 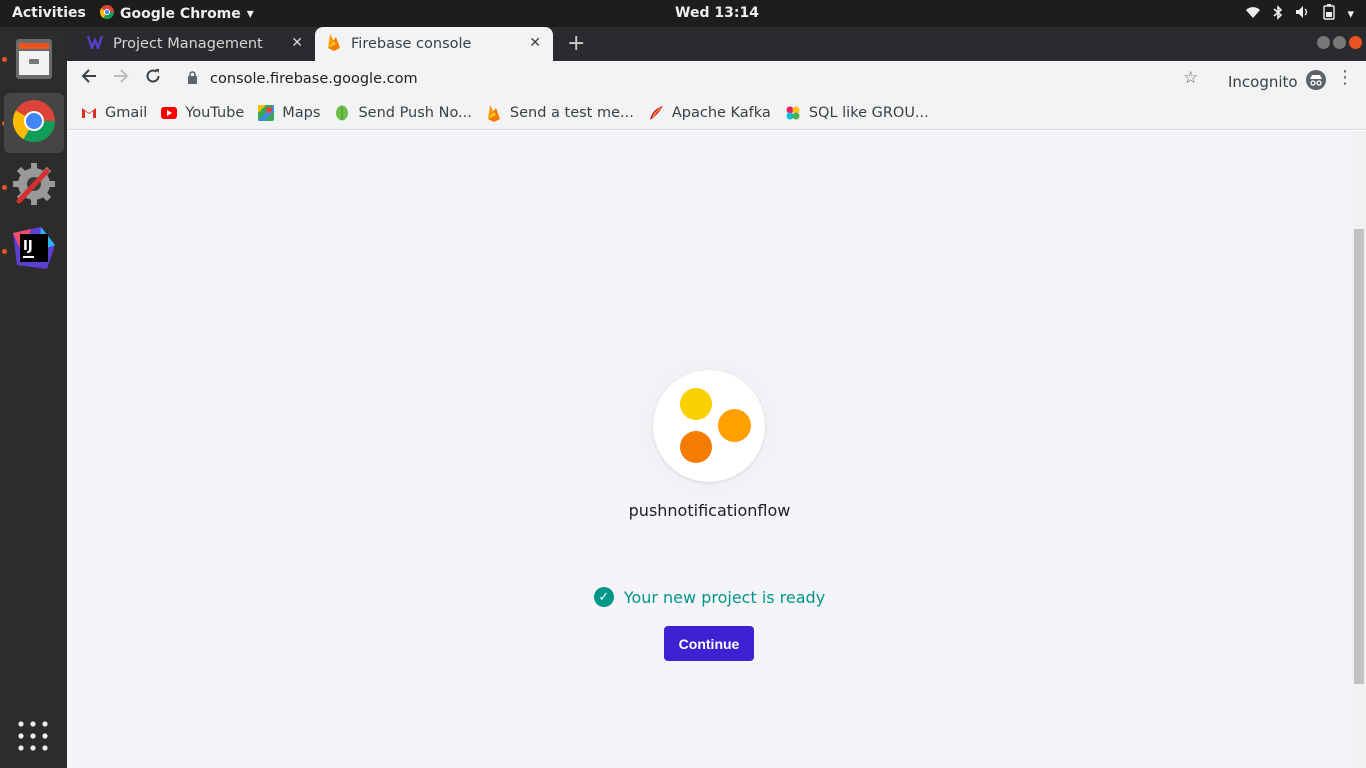 What do you see at coordinates (721, 113) in the screenshot?
I see `bookmark-label: Apache Kafka` at bounding box center [721, 113].